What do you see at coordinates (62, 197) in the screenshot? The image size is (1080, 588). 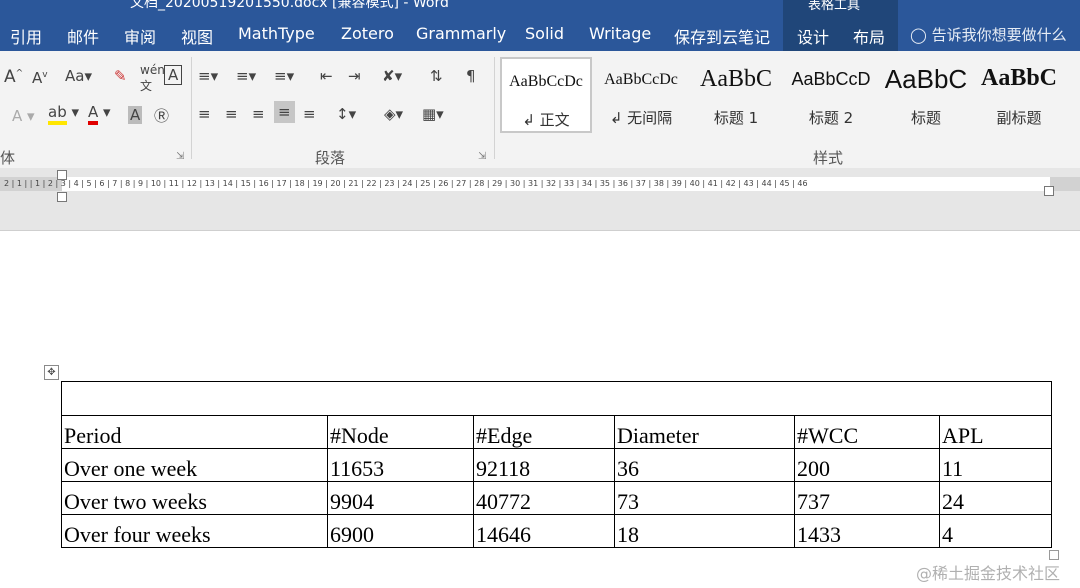 I see `left-indent-marker` at bounding box center [62, 197].